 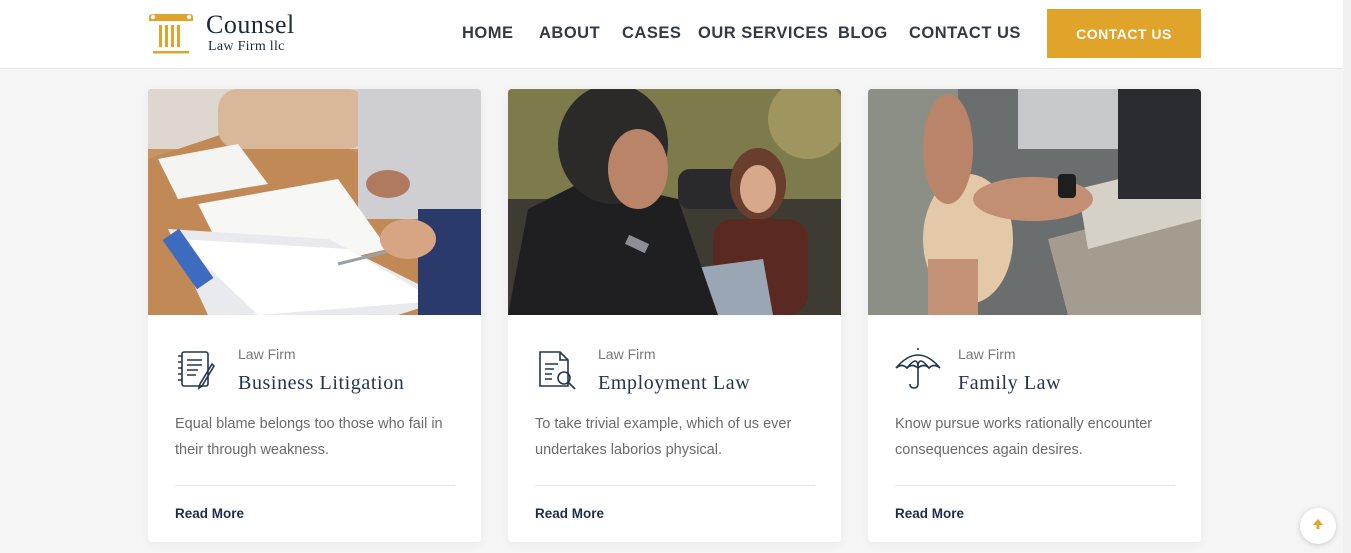 What do you see at coordinates (674, 202) in the screenshot?
I see `card-image-employment` at bounding box center [674, 202].